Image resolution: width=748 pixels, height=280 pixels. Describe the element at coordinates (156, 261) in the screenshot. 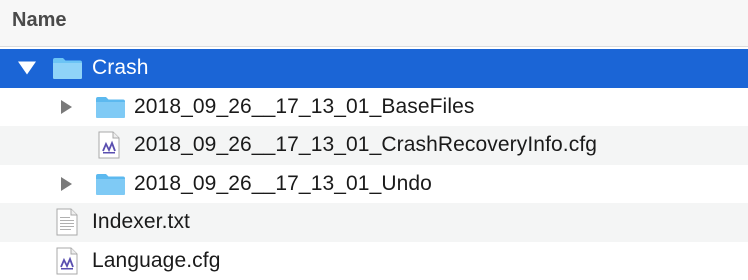

I see `list-item-label: Language.cfg` at that location.